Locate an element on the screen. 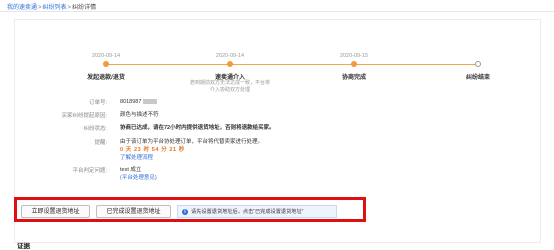 Image resolution: width=554 pixels, height=250 pixels. platform-judgment-label: 平台判定问题: is located at coordinates (89, 171).